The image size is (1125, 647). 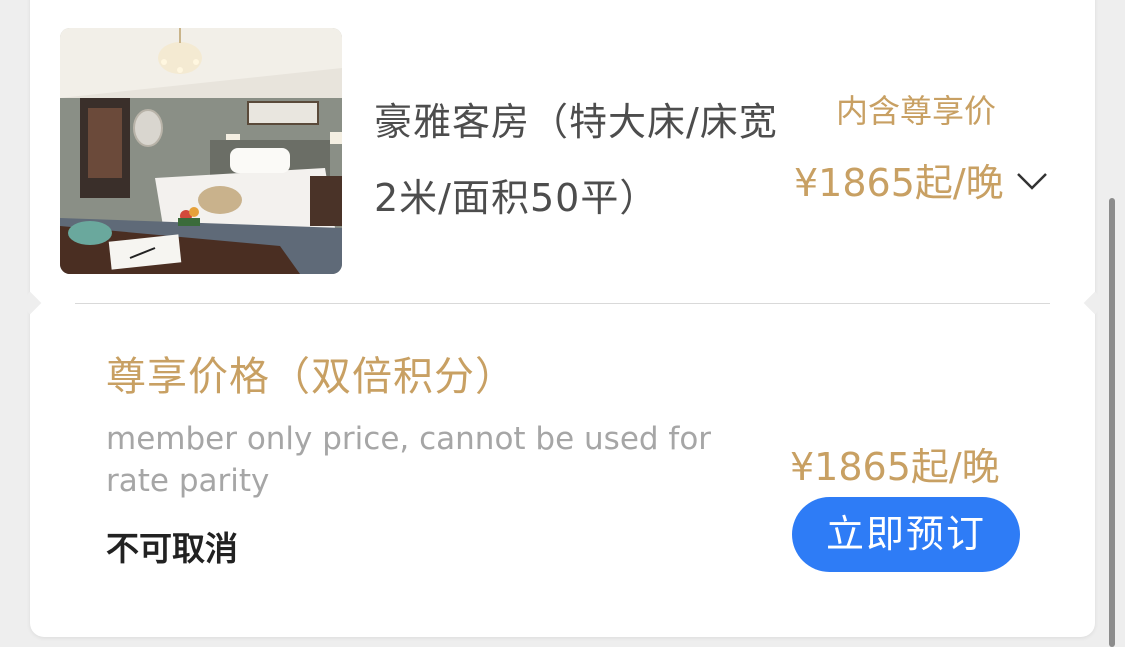 I want to click on divider, so click(x=562, y=303).